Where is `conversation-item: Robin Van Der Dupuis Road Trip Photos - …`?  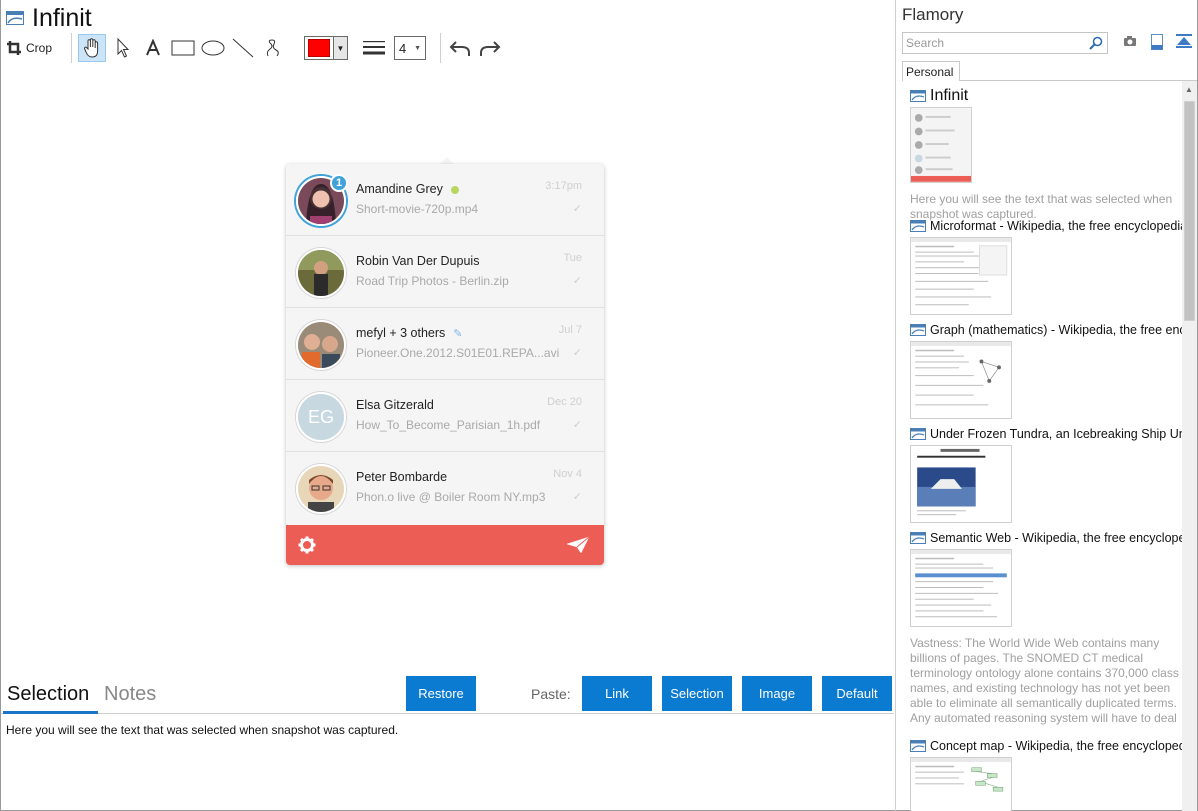
conversation-item: Robin Van Der Dupuis Road Trip Photos - … is located at coordinates (445, 272).